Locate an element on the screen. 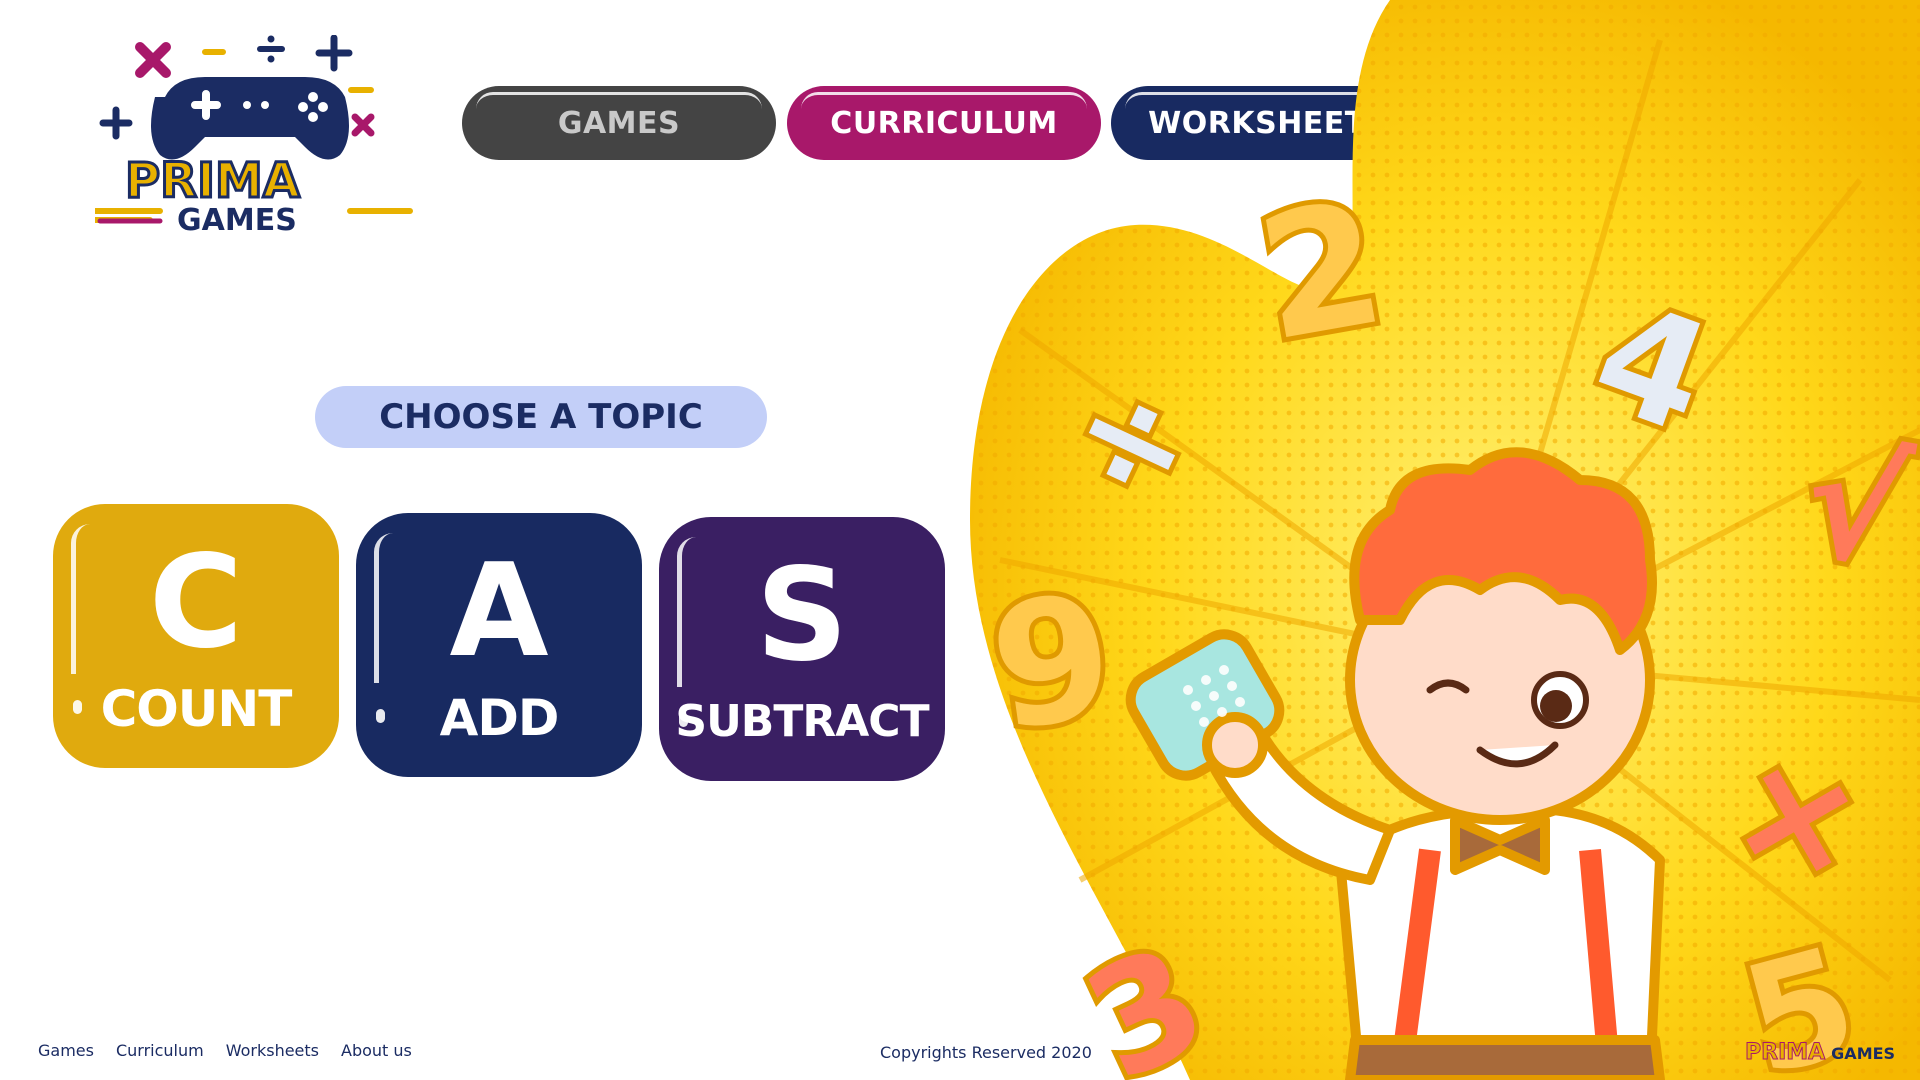 This screenshot has width=1920, height=1080. topic-subtract-label: SUBTRACT is located at coordinates (802, 721).